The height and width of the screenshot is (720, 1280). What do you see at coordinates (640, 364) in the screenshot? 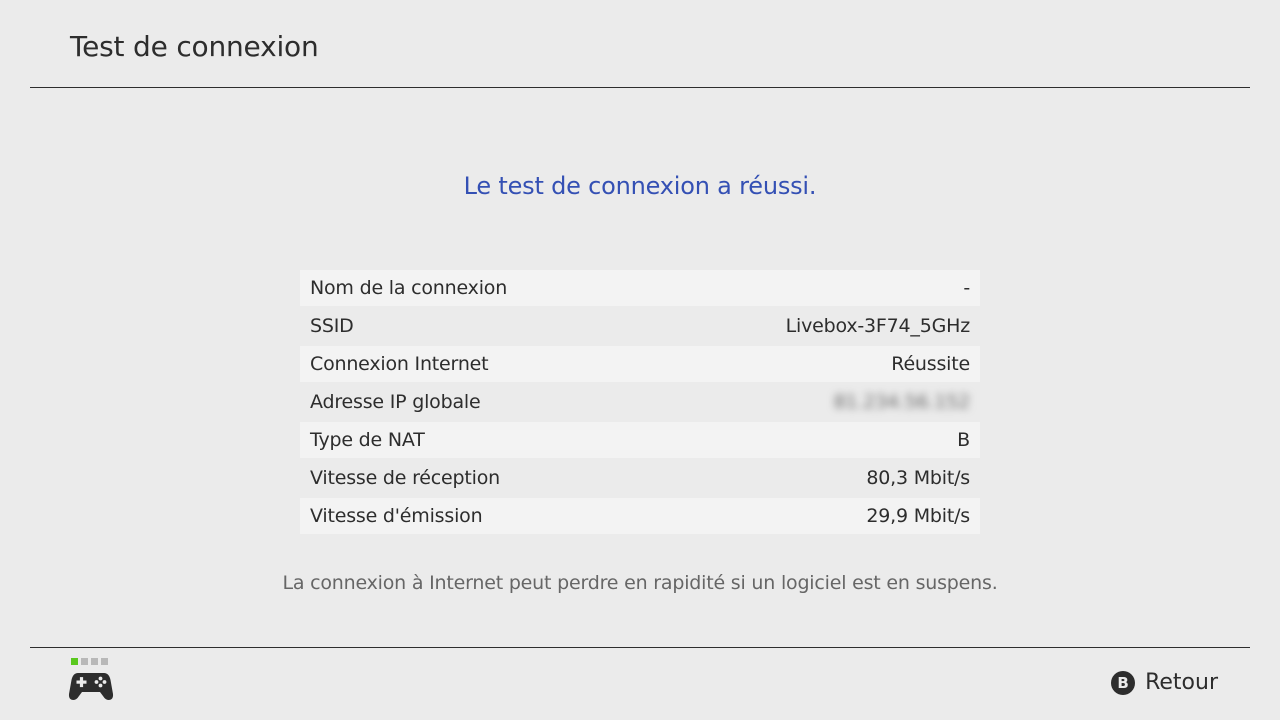
I see `info-row-internet-connection: Connexion Internet Réussite` at bounding box center [640, 364].